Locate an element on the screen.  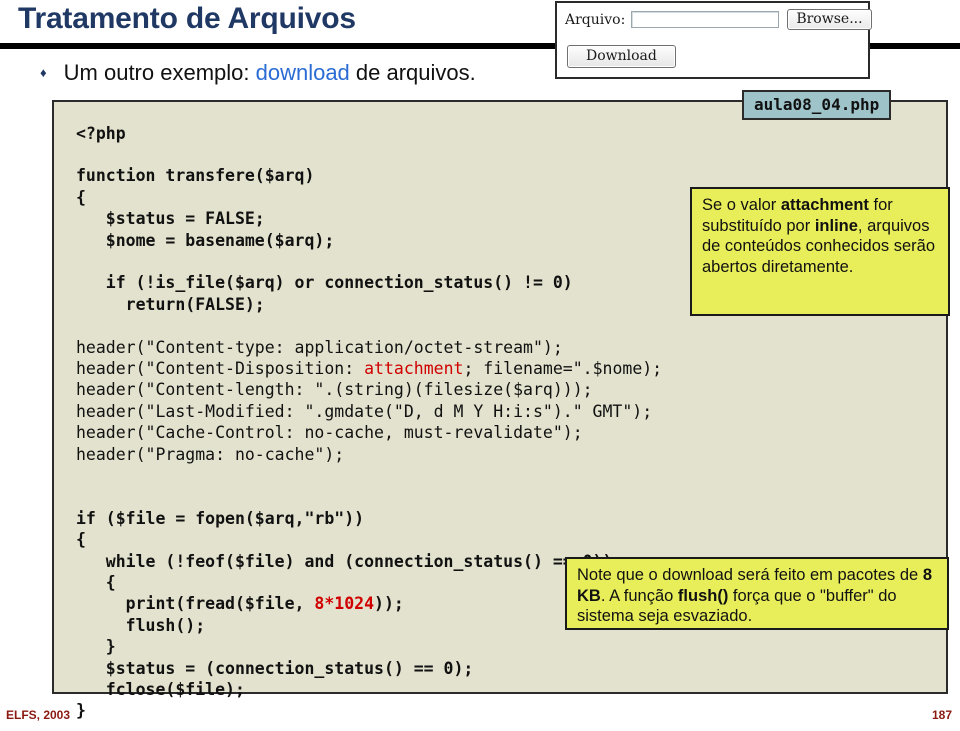
download-form-widget: Arquivo: Browse... Download is located at coordinates (713, 40).